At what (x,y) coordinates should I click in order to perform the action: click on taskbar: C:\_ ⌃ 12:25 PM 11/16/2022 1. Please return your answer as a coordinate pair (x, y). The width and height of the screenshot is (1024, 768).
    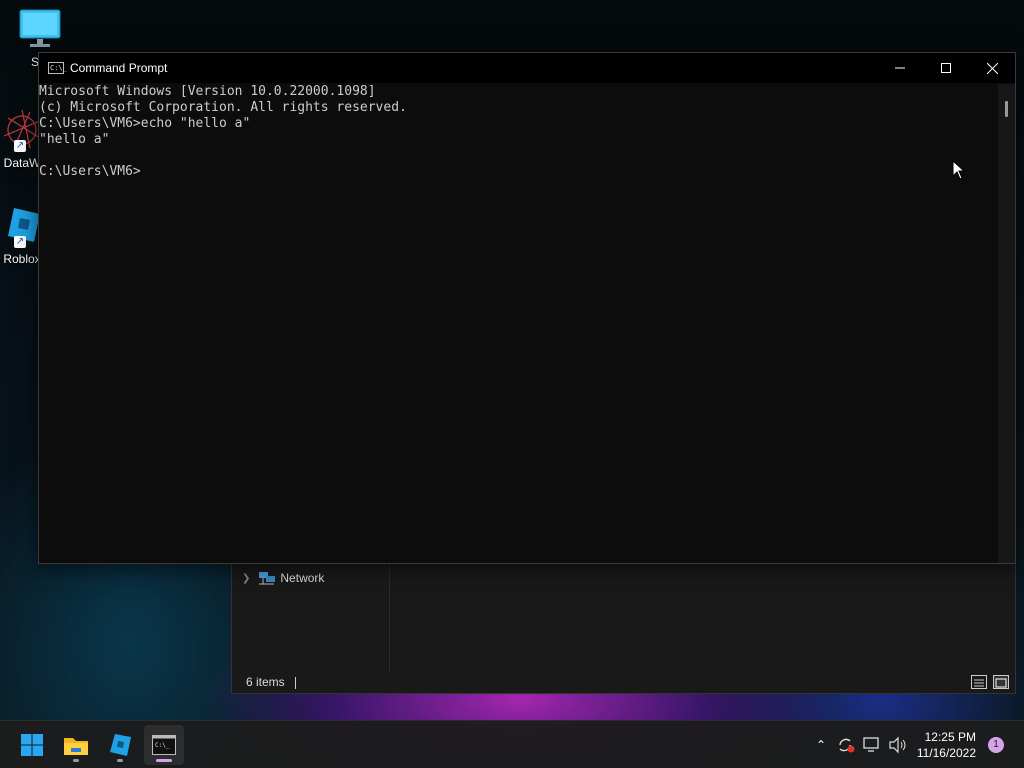
    Looking at the image, I should click on (512, 744).